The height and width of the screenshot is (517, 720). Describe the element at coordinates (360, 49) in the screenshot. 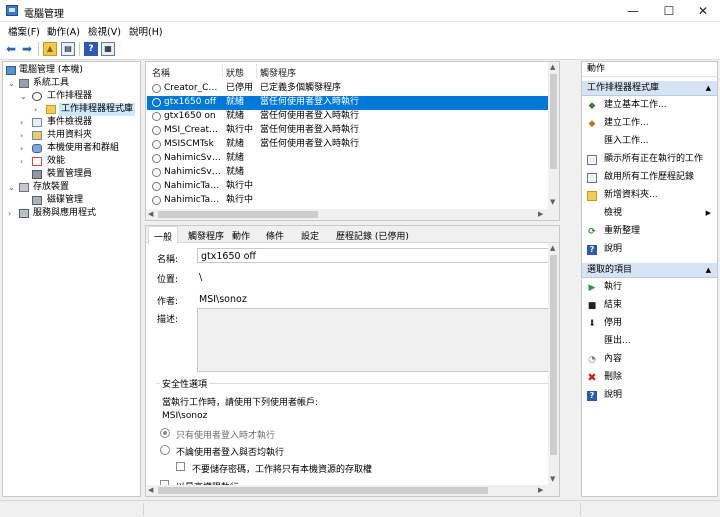

I see `toolbar: ⬅ ➡ ▲ ▤ ? ▦` at that location.